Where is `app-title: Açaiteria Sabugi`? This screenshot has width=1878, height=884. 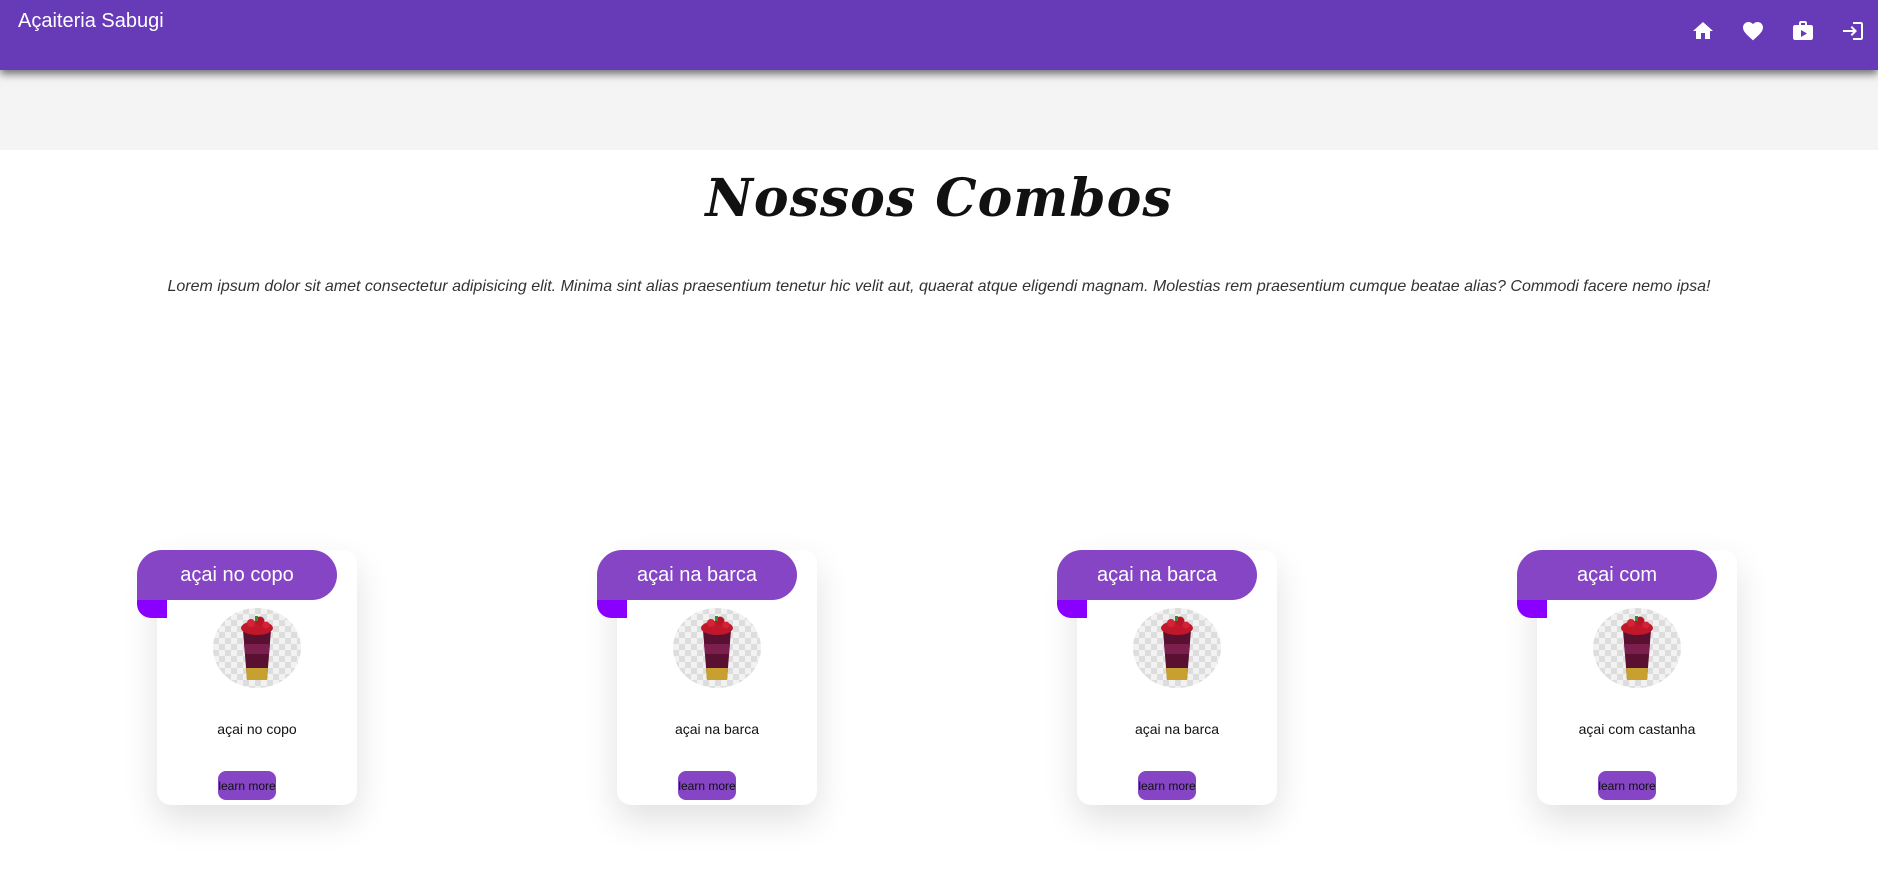 app-title: Açaiteria Sabugi is located at coordinates (91, 21).